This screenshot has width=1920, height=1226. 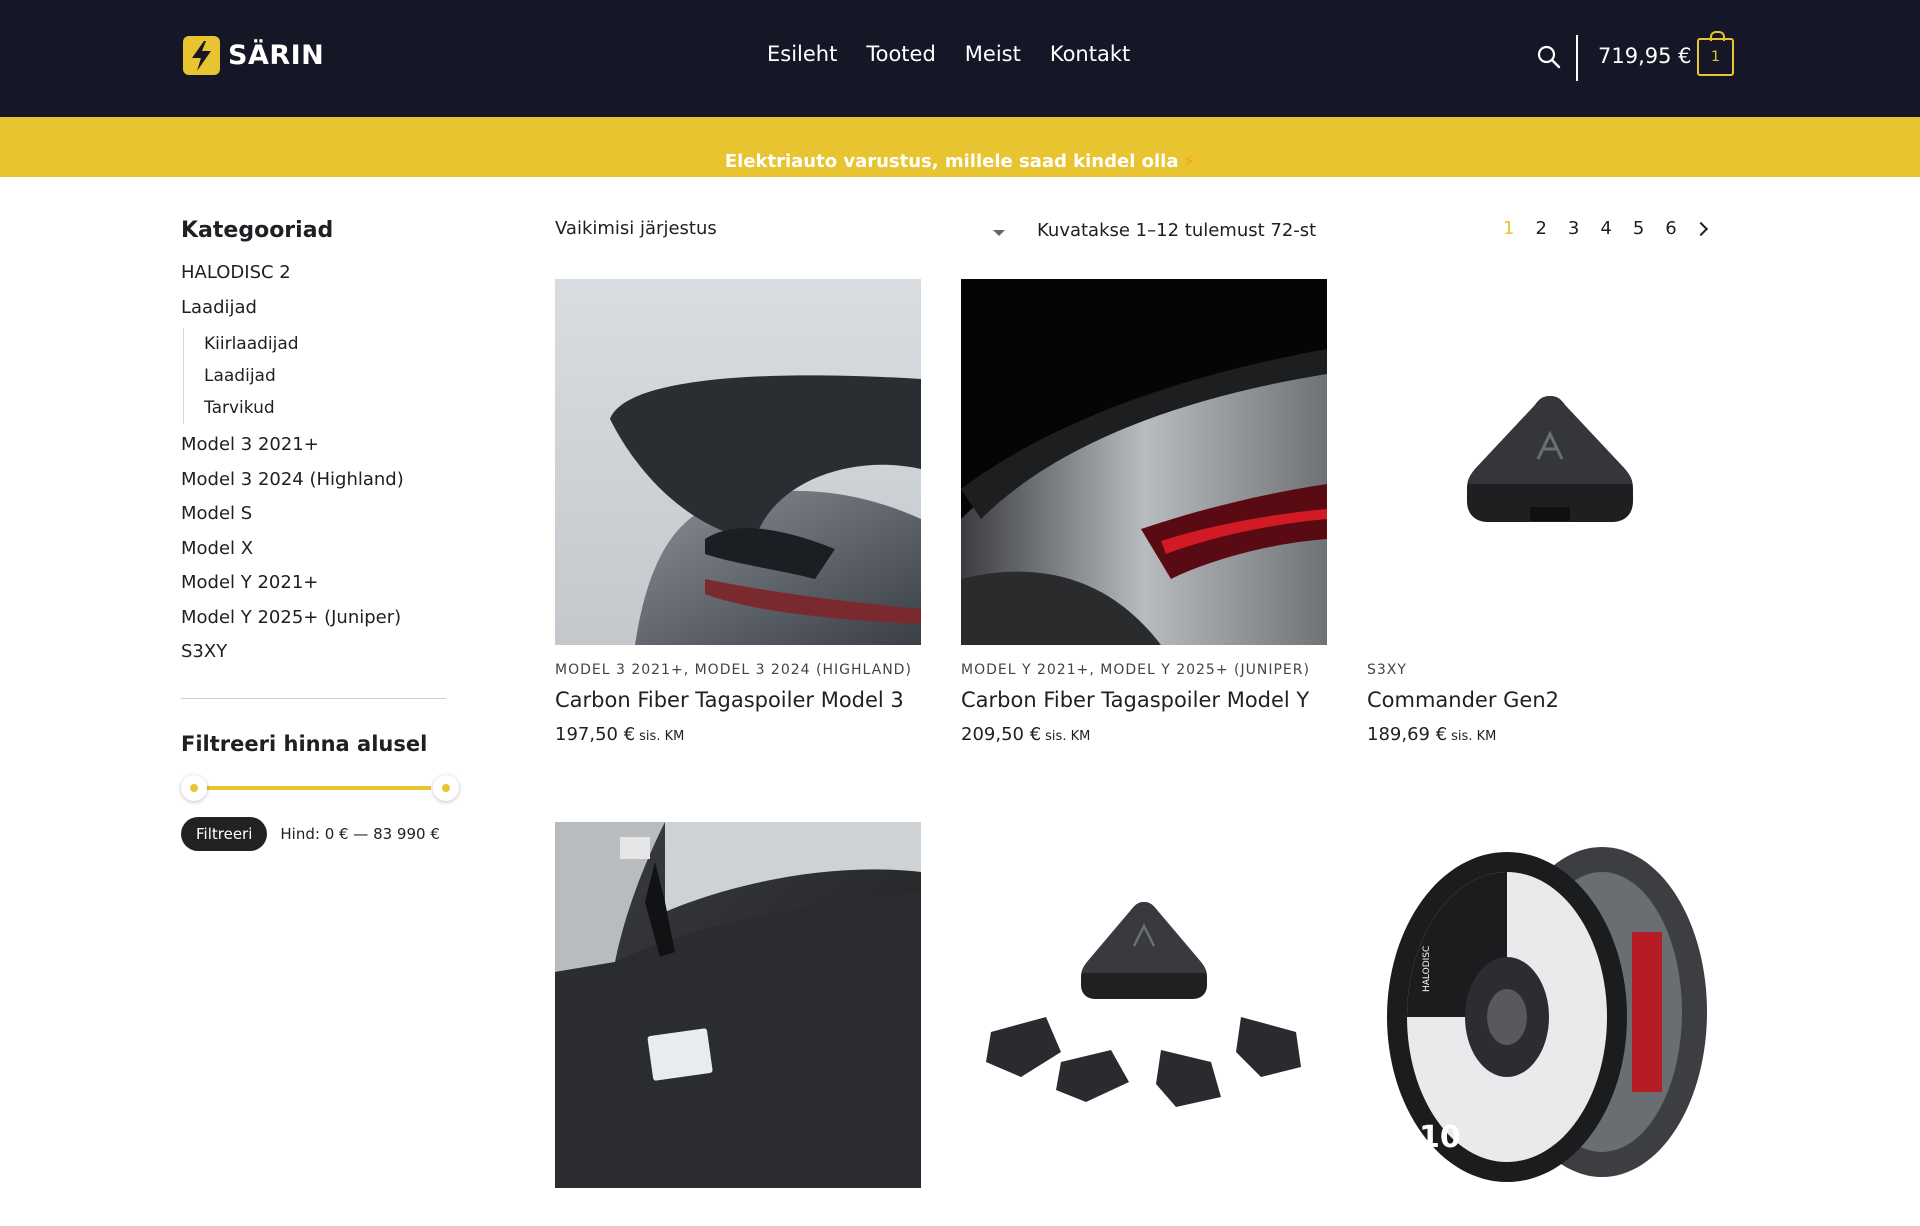 I want to click on product-category: MODEL 3 2021+, MODEL 3 2024 (HIGHLAND), so click(x=738, y=670).